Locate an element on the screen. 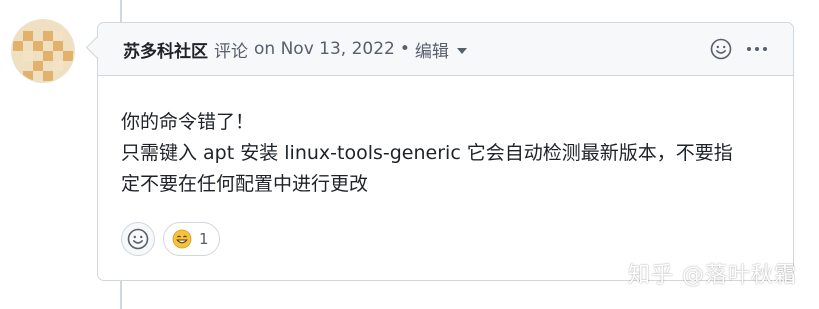 Image resolution: width=819 pixels, height=309 pixels. comment-action: 评论 is located at coordinates (231, 51).